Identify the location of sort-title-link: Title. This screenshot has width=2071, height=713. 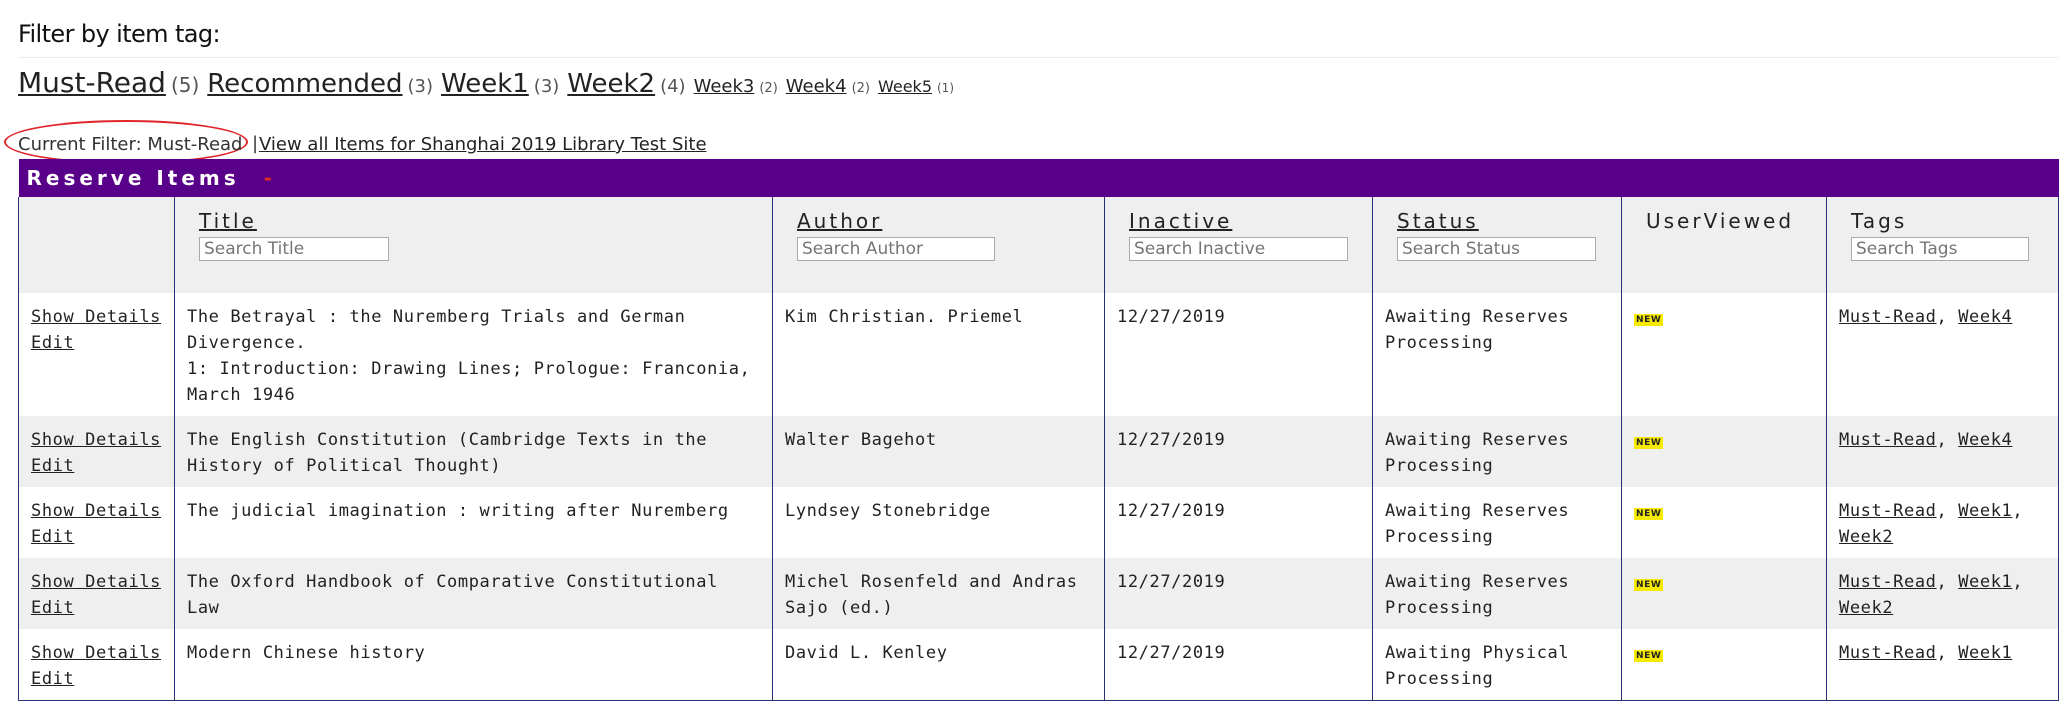
(485, 221).